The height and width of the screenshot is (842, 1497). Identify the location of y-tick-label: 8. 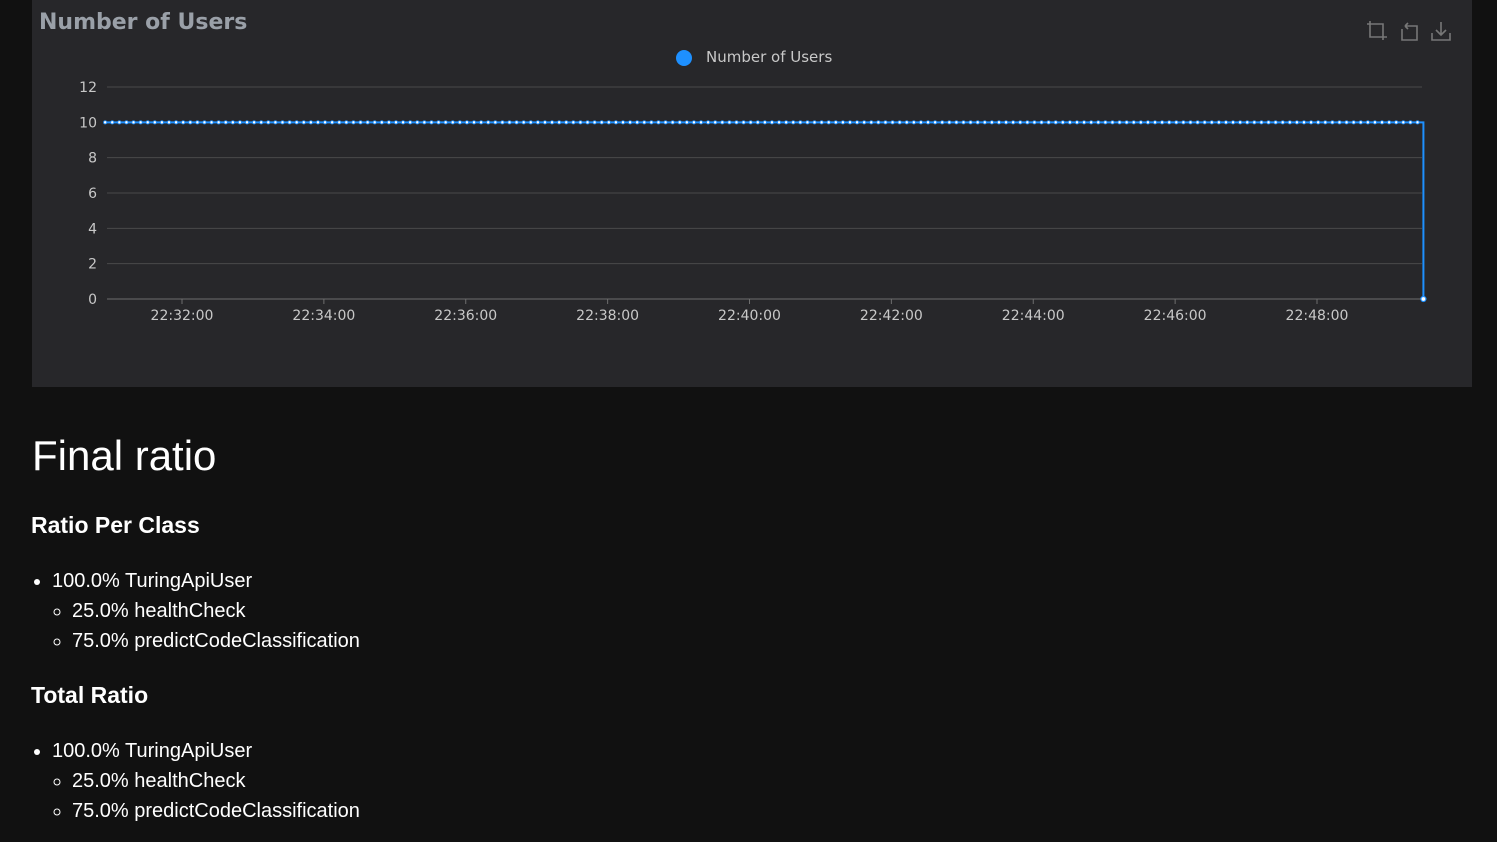
(92, 159).